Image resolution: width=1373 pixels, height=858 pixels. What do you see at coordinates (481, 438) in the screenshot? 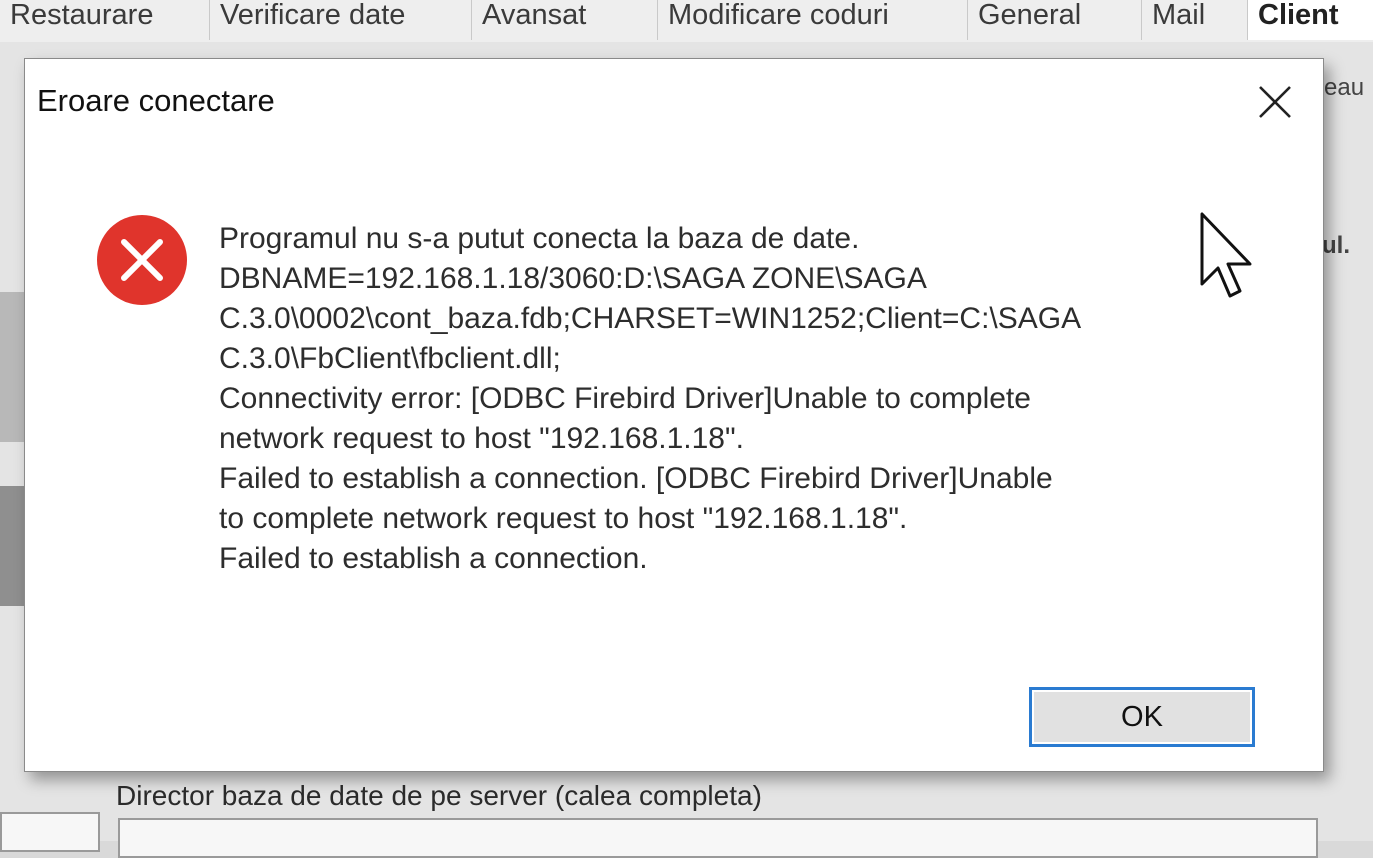
I see `message-line: network request to host "192.168.1.18".` at bounding box center [481, 438].